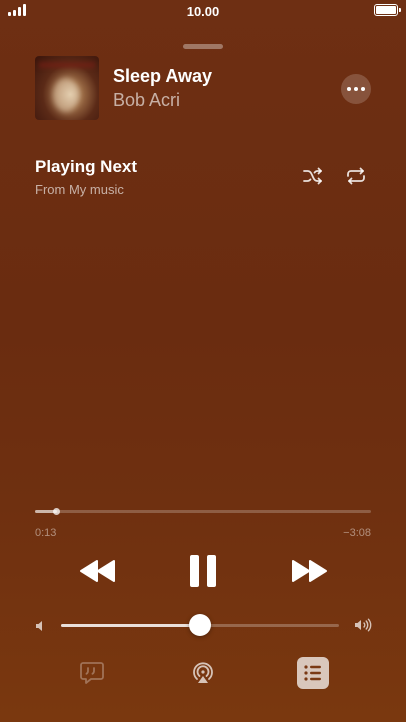 The image size is (406, 722). I want to click on volume-high-icon, so click(363, 625).